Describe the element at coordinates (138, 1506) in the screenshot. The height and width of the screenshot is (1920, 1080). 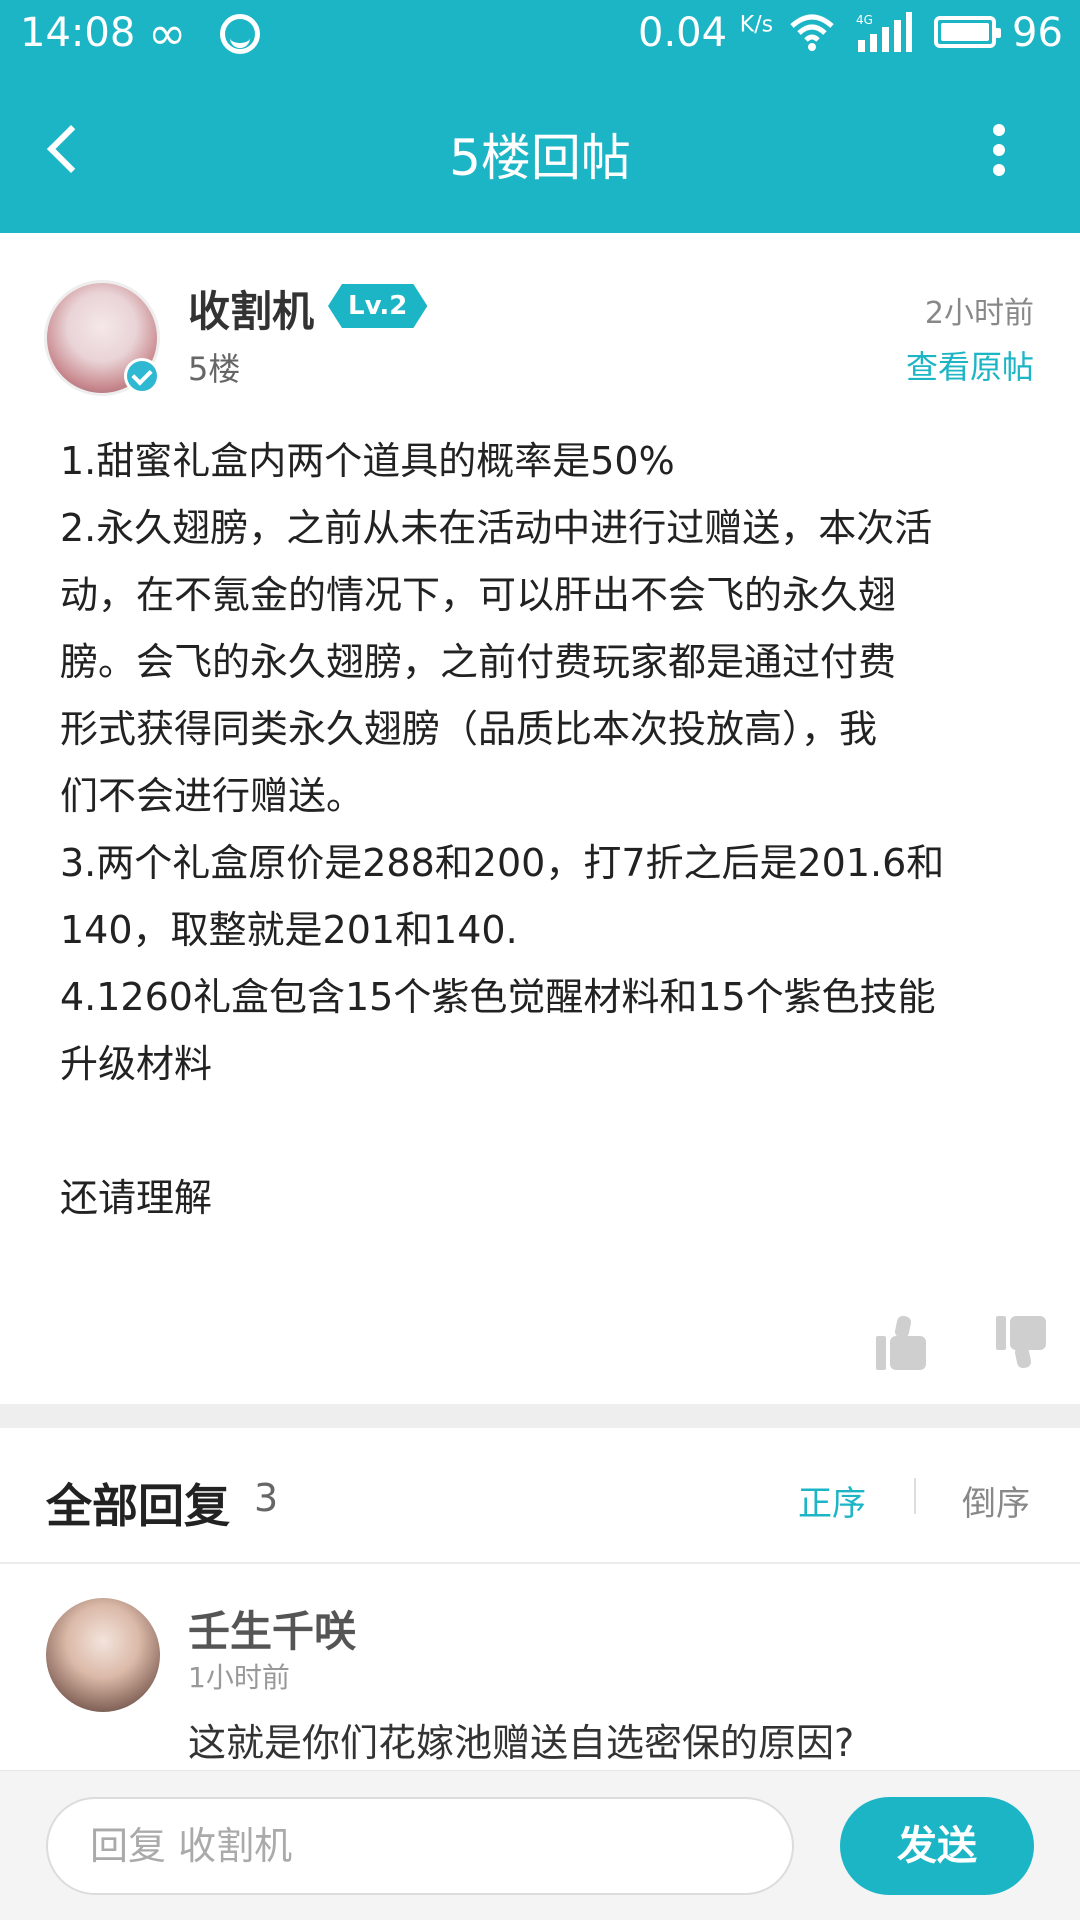
I see `replies-title: 全部回复` at that location.